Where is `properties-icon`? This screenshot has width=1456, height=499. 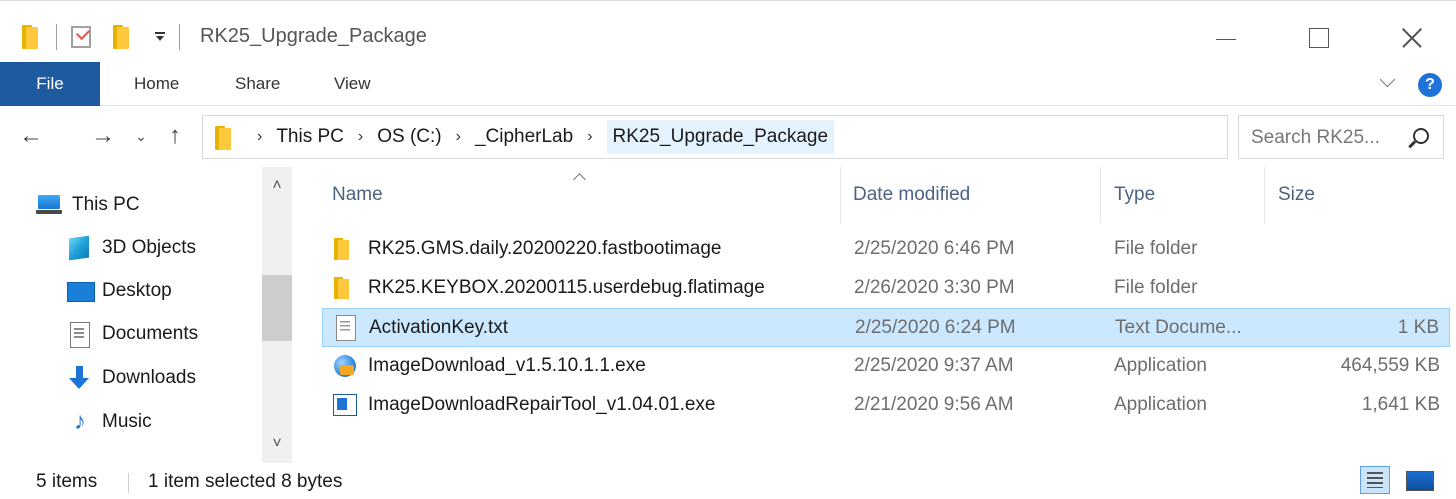 properties-icon is located at coordinates (81, 37).